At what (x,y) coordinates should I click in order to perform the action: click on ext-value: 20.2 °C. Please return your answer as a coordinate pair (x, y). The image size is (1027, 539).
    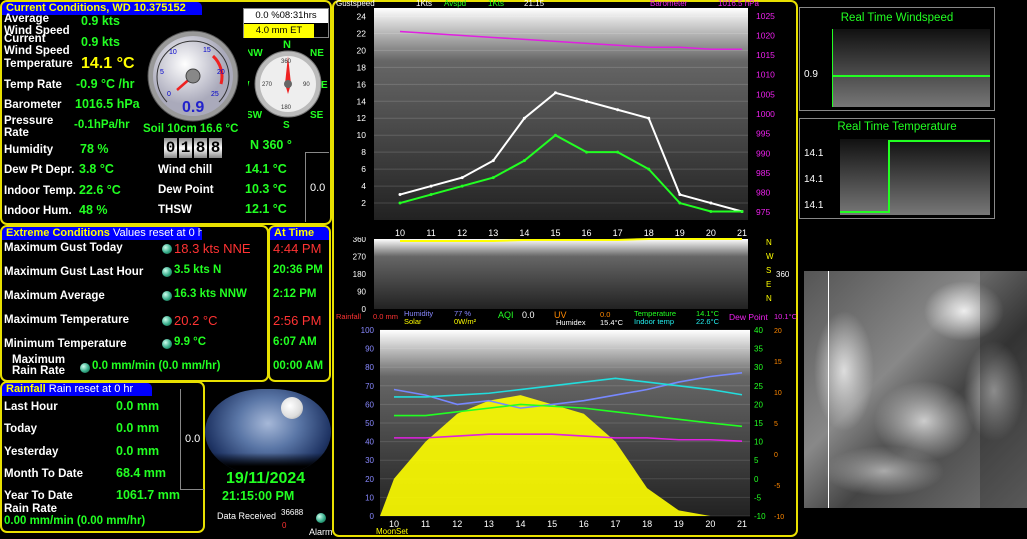
    Looking at the image, I should click on (196, 320).